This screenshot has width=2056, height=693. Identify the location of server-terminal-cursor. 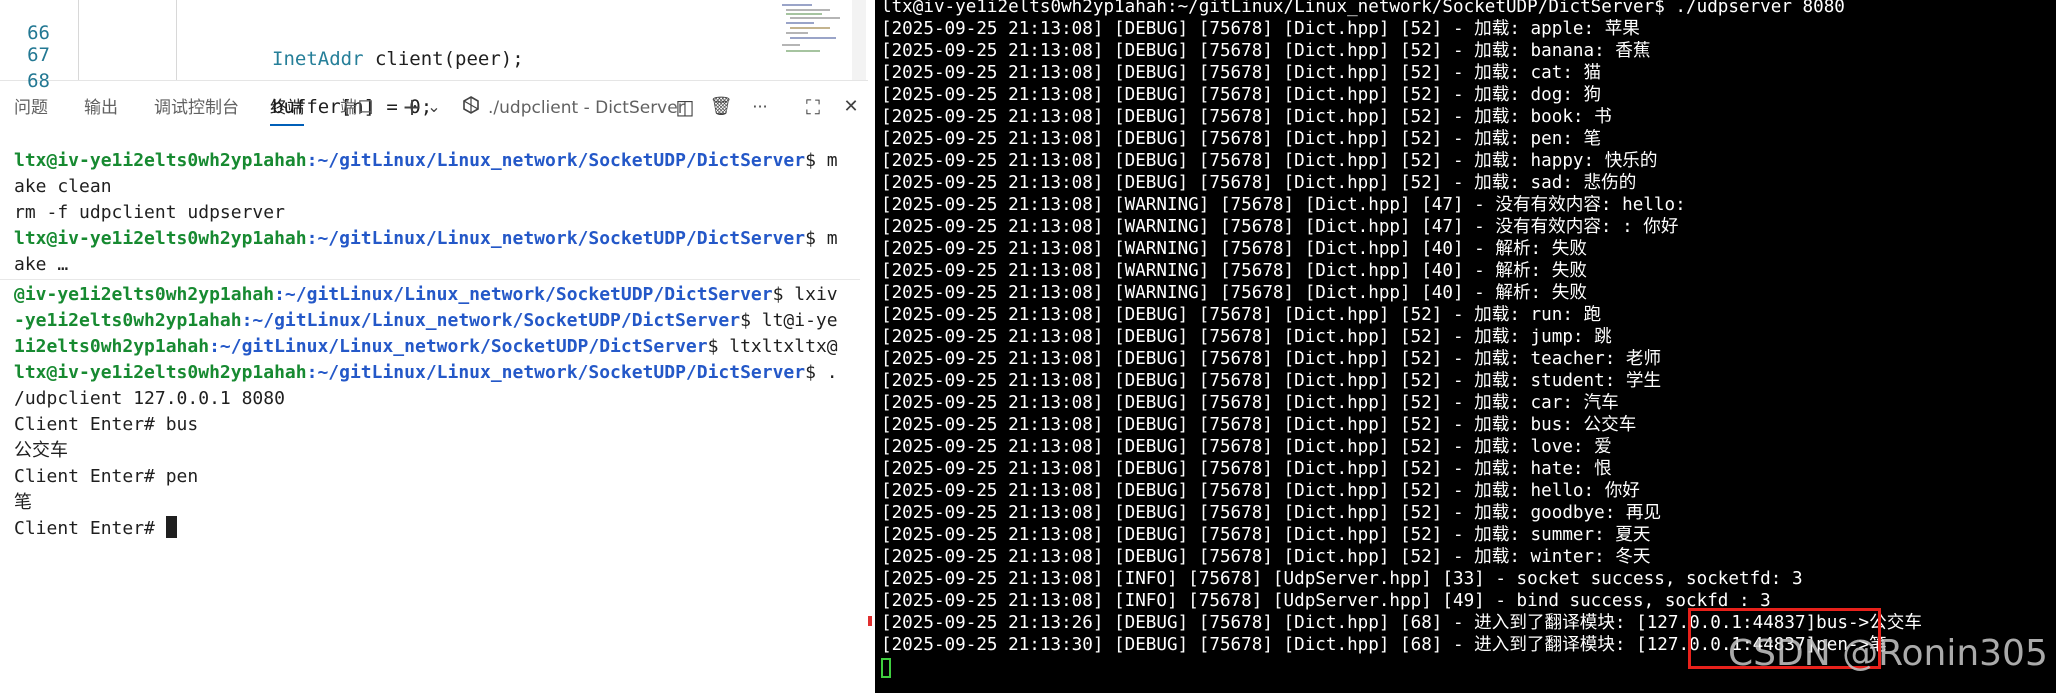
(886, 668).